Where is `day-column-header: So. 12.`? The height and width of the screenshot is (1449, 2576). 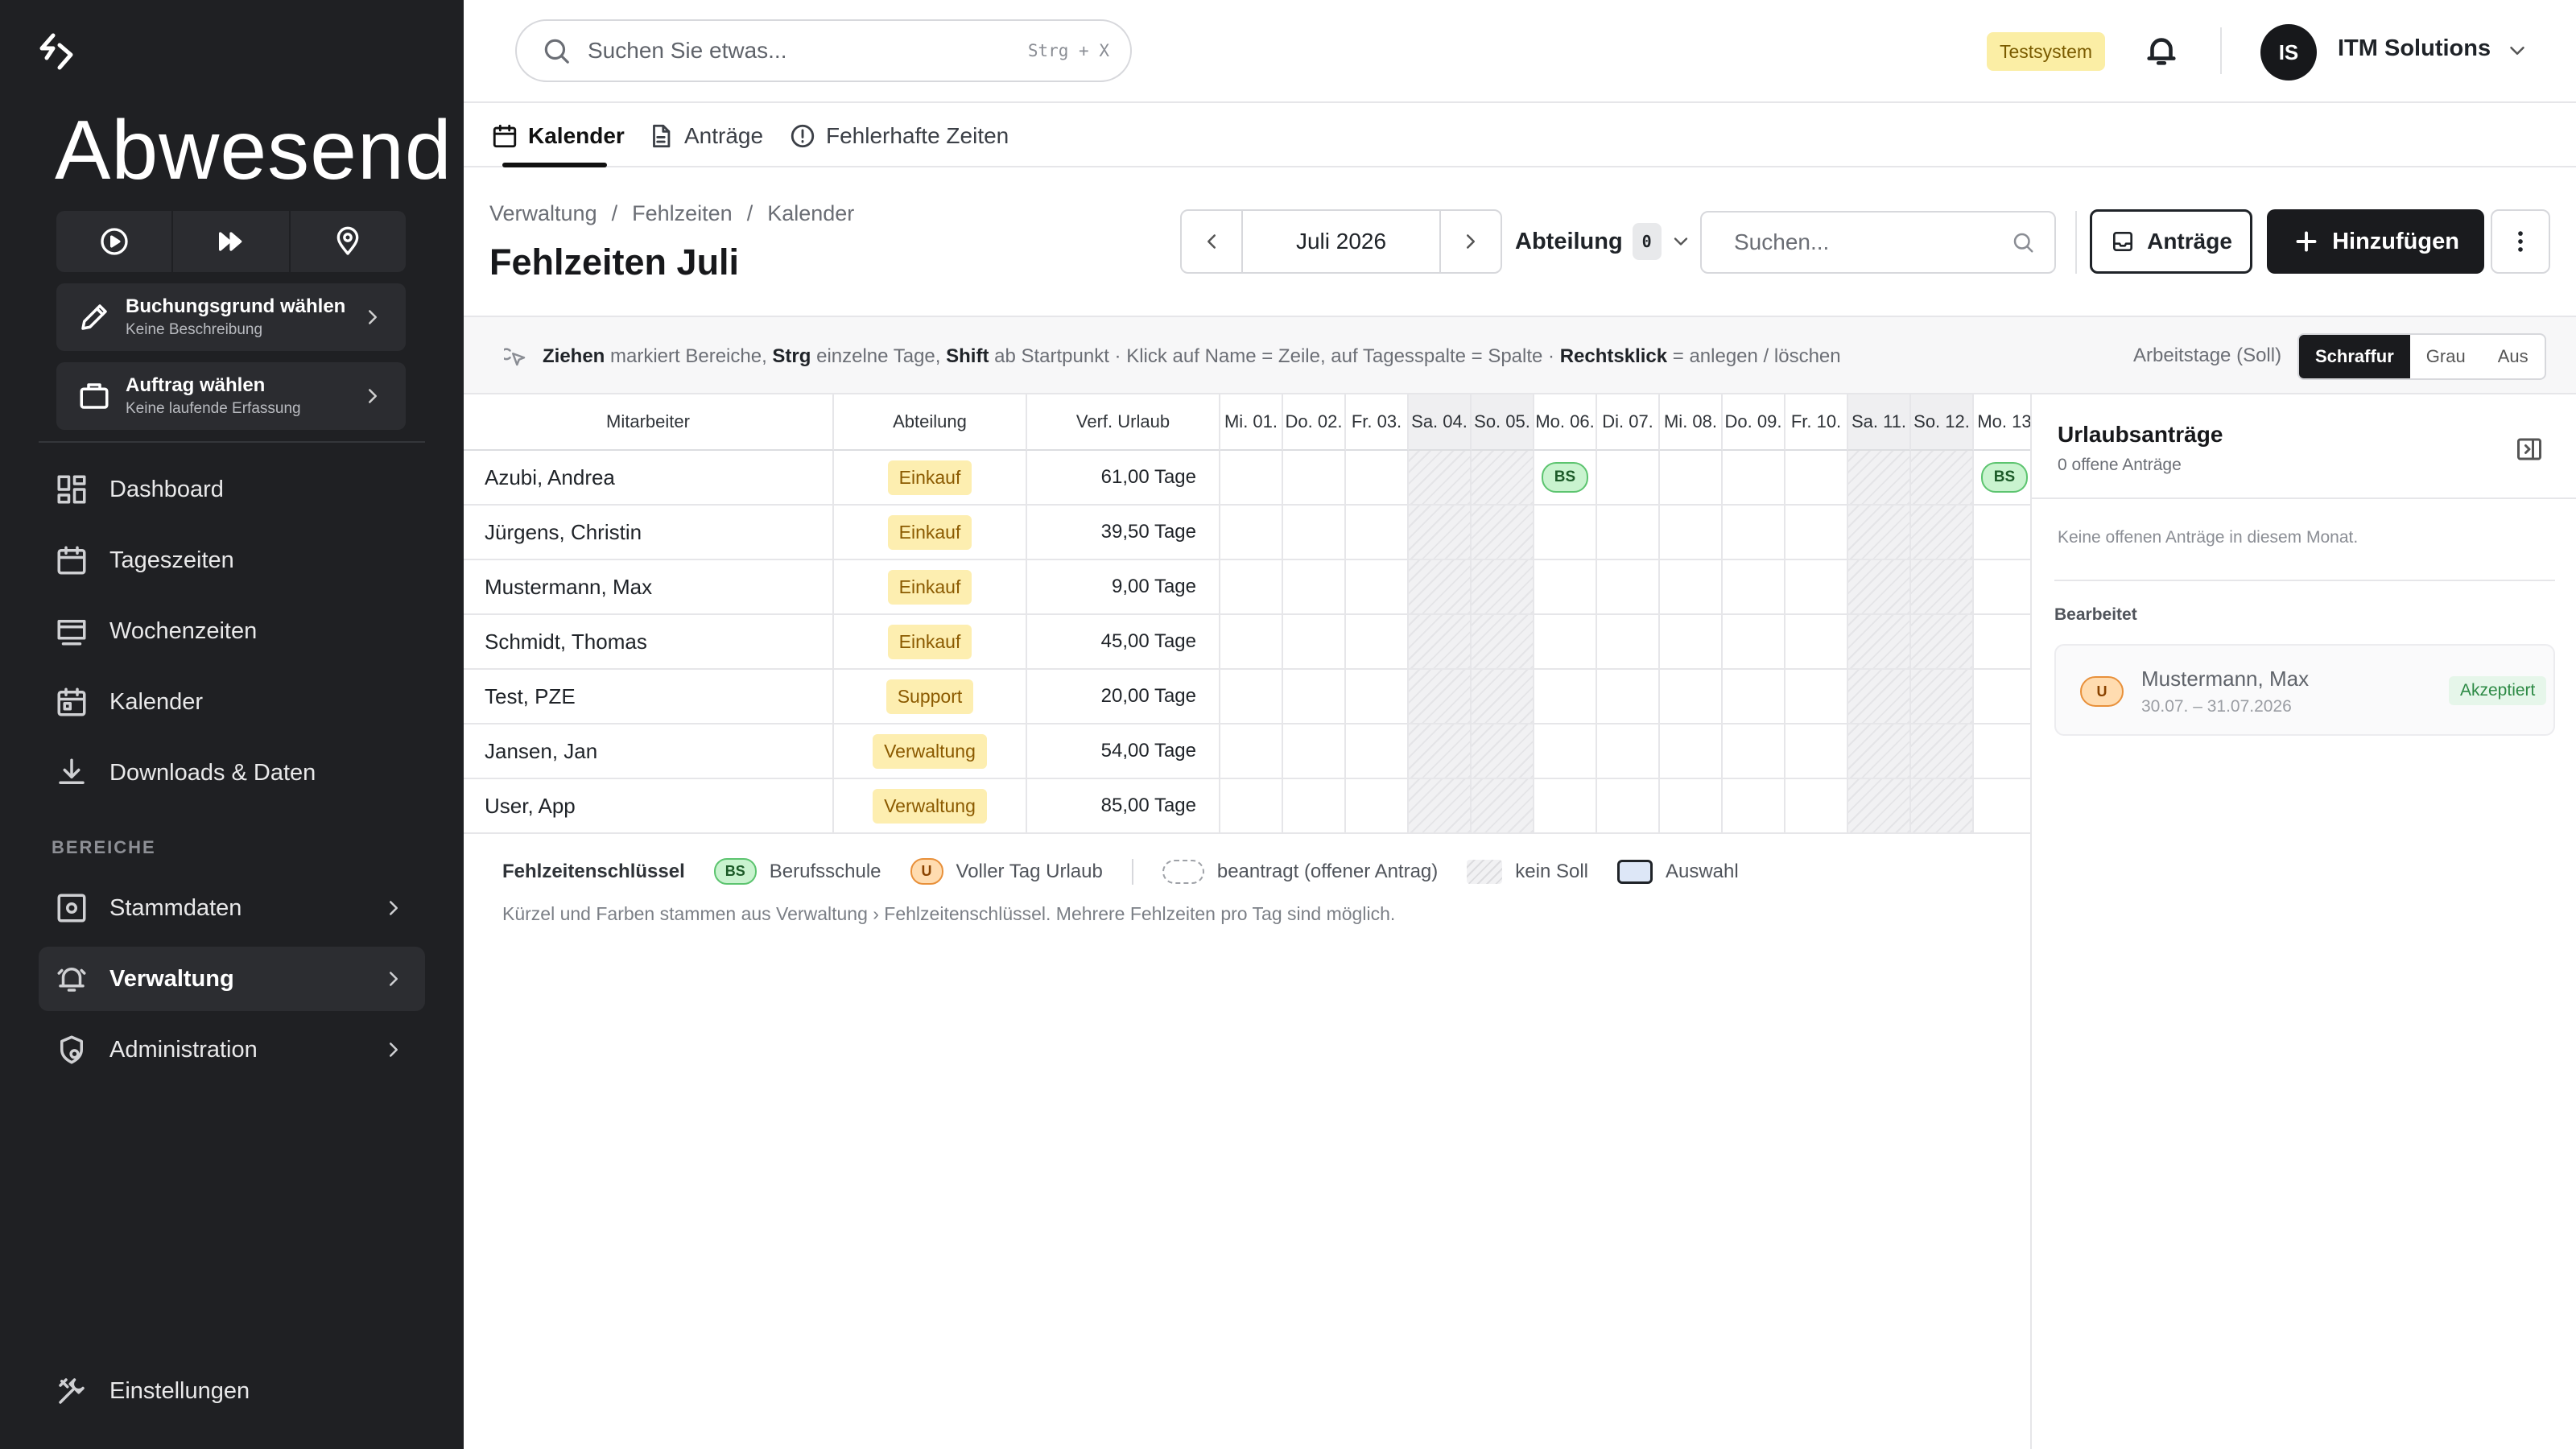
day-column-header: So. 12. is located at coordinates (1942, 422).